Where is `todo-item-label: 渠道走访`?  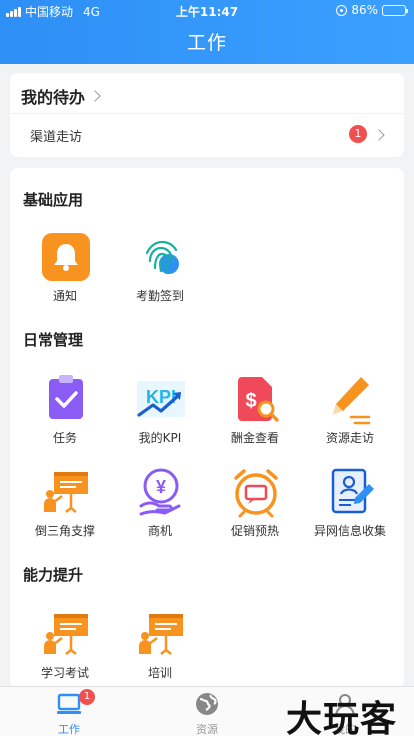
todo-item-label: 渠道走访 is located at coordinates (56, 137).